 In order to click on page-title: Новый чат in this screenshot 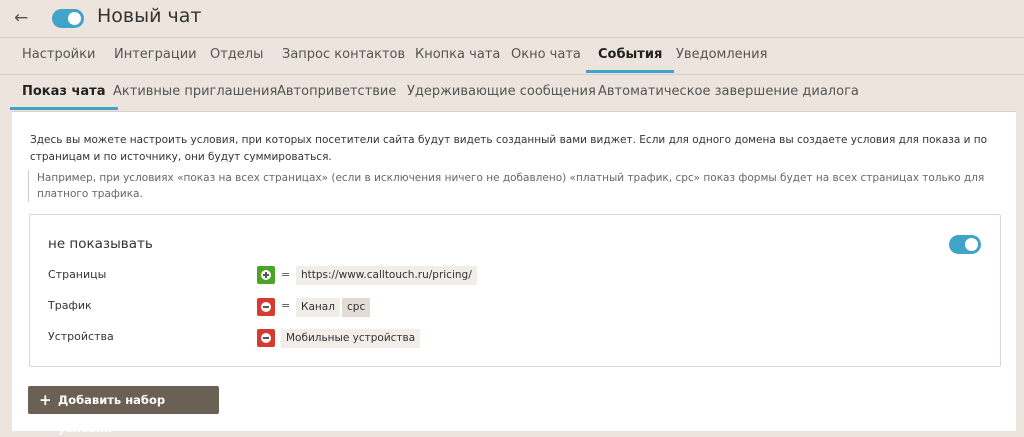, I will do `click(149, 16)`.